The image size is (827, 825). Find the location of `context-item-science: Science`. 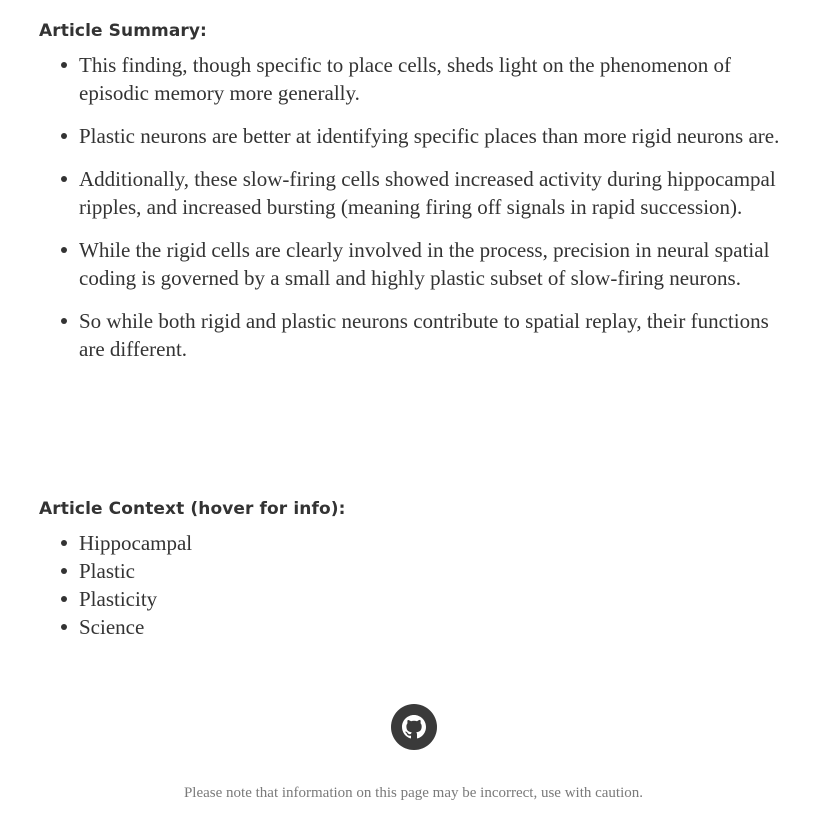

context-item-science: Science is located at coordinates (270, 627).